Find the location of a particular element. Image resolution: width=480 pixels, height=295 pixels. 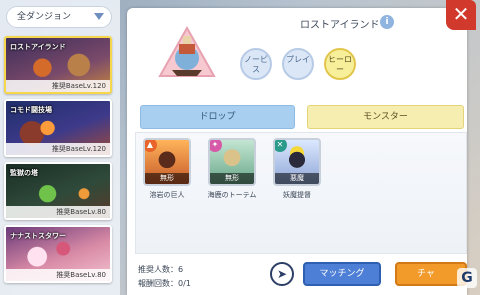

monster-name: 海鹿のトーテム is located at coordinates (232, 195).